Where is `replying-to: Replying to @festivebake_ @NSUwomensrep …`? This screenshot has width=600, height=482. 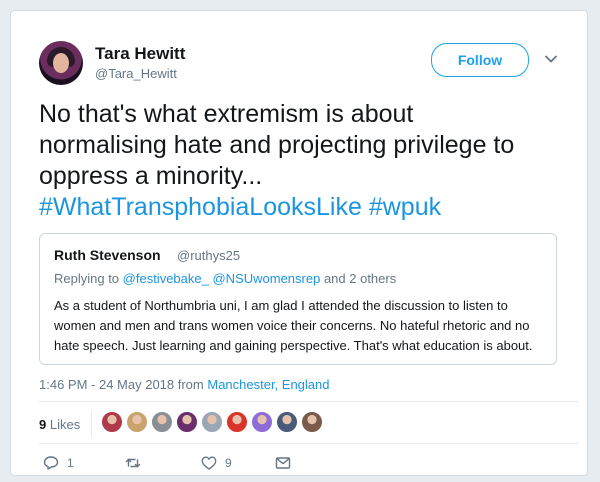
replying-to: Replying to @festivebake_ @NSUwomensrep … is located at coordinates (225, 278).